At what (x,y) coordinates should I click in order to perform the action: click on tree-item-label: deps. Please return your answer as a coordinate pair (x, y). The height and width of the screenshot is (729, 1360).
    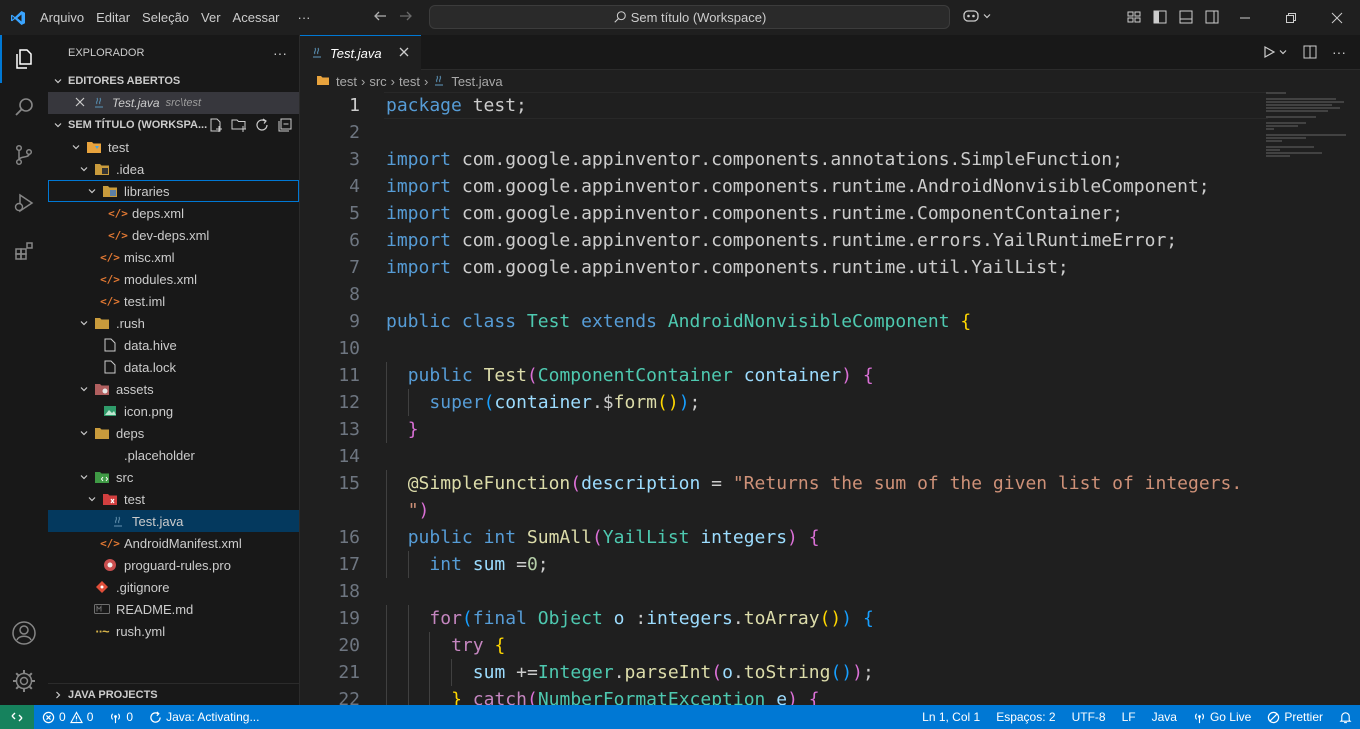
    Looking at the image, I should click on (130, 433).